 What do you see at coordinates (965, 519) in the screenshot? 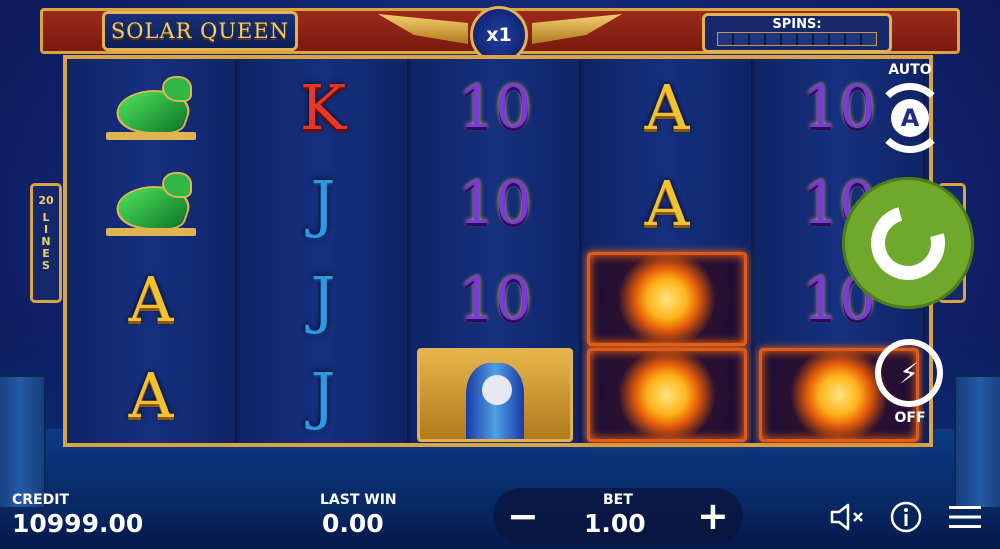
I see `hamburger-menu-icon` at bounding box center [965, 519].